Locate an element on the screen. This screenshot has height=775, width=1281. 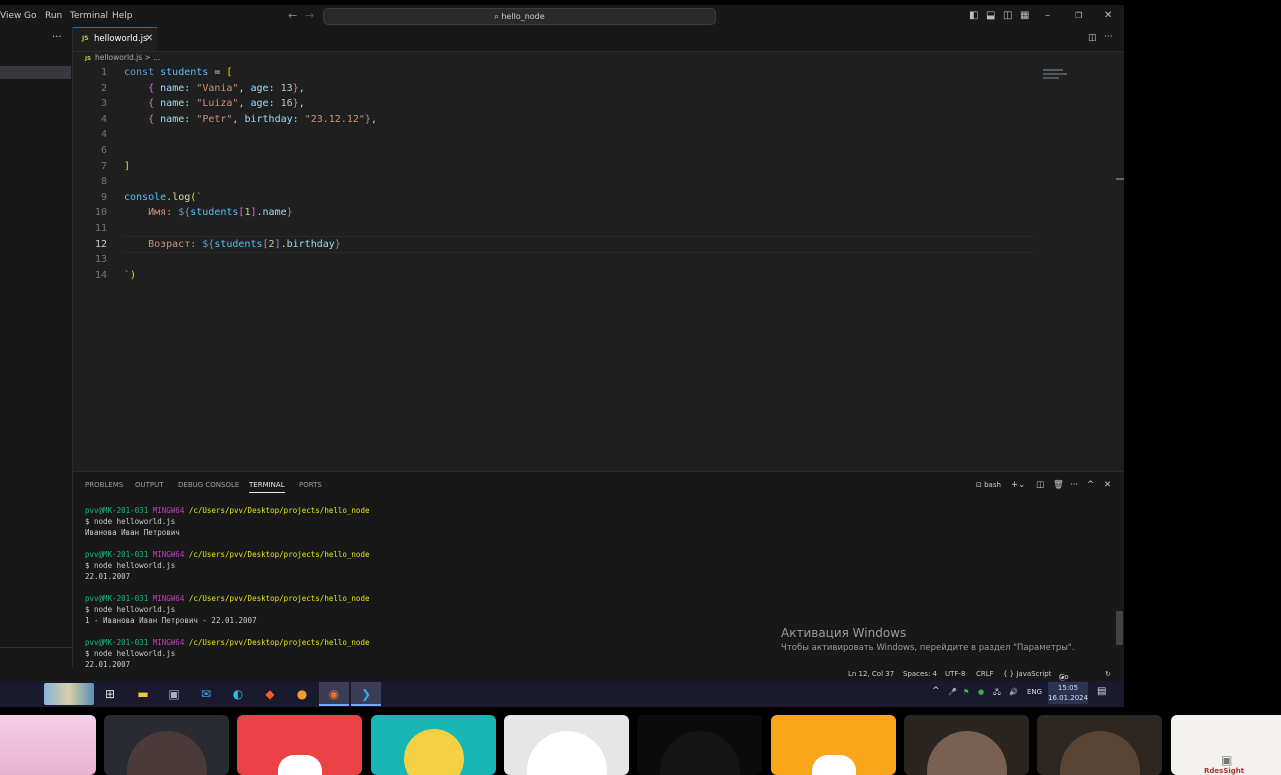
menu-run: Run is located at coordinates (53, 16).